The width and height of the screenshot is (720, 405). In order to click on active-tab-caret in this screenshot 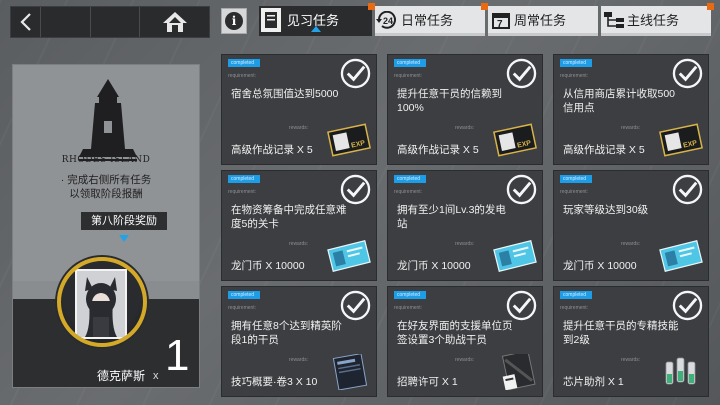, I will do `click(315, 29)`.